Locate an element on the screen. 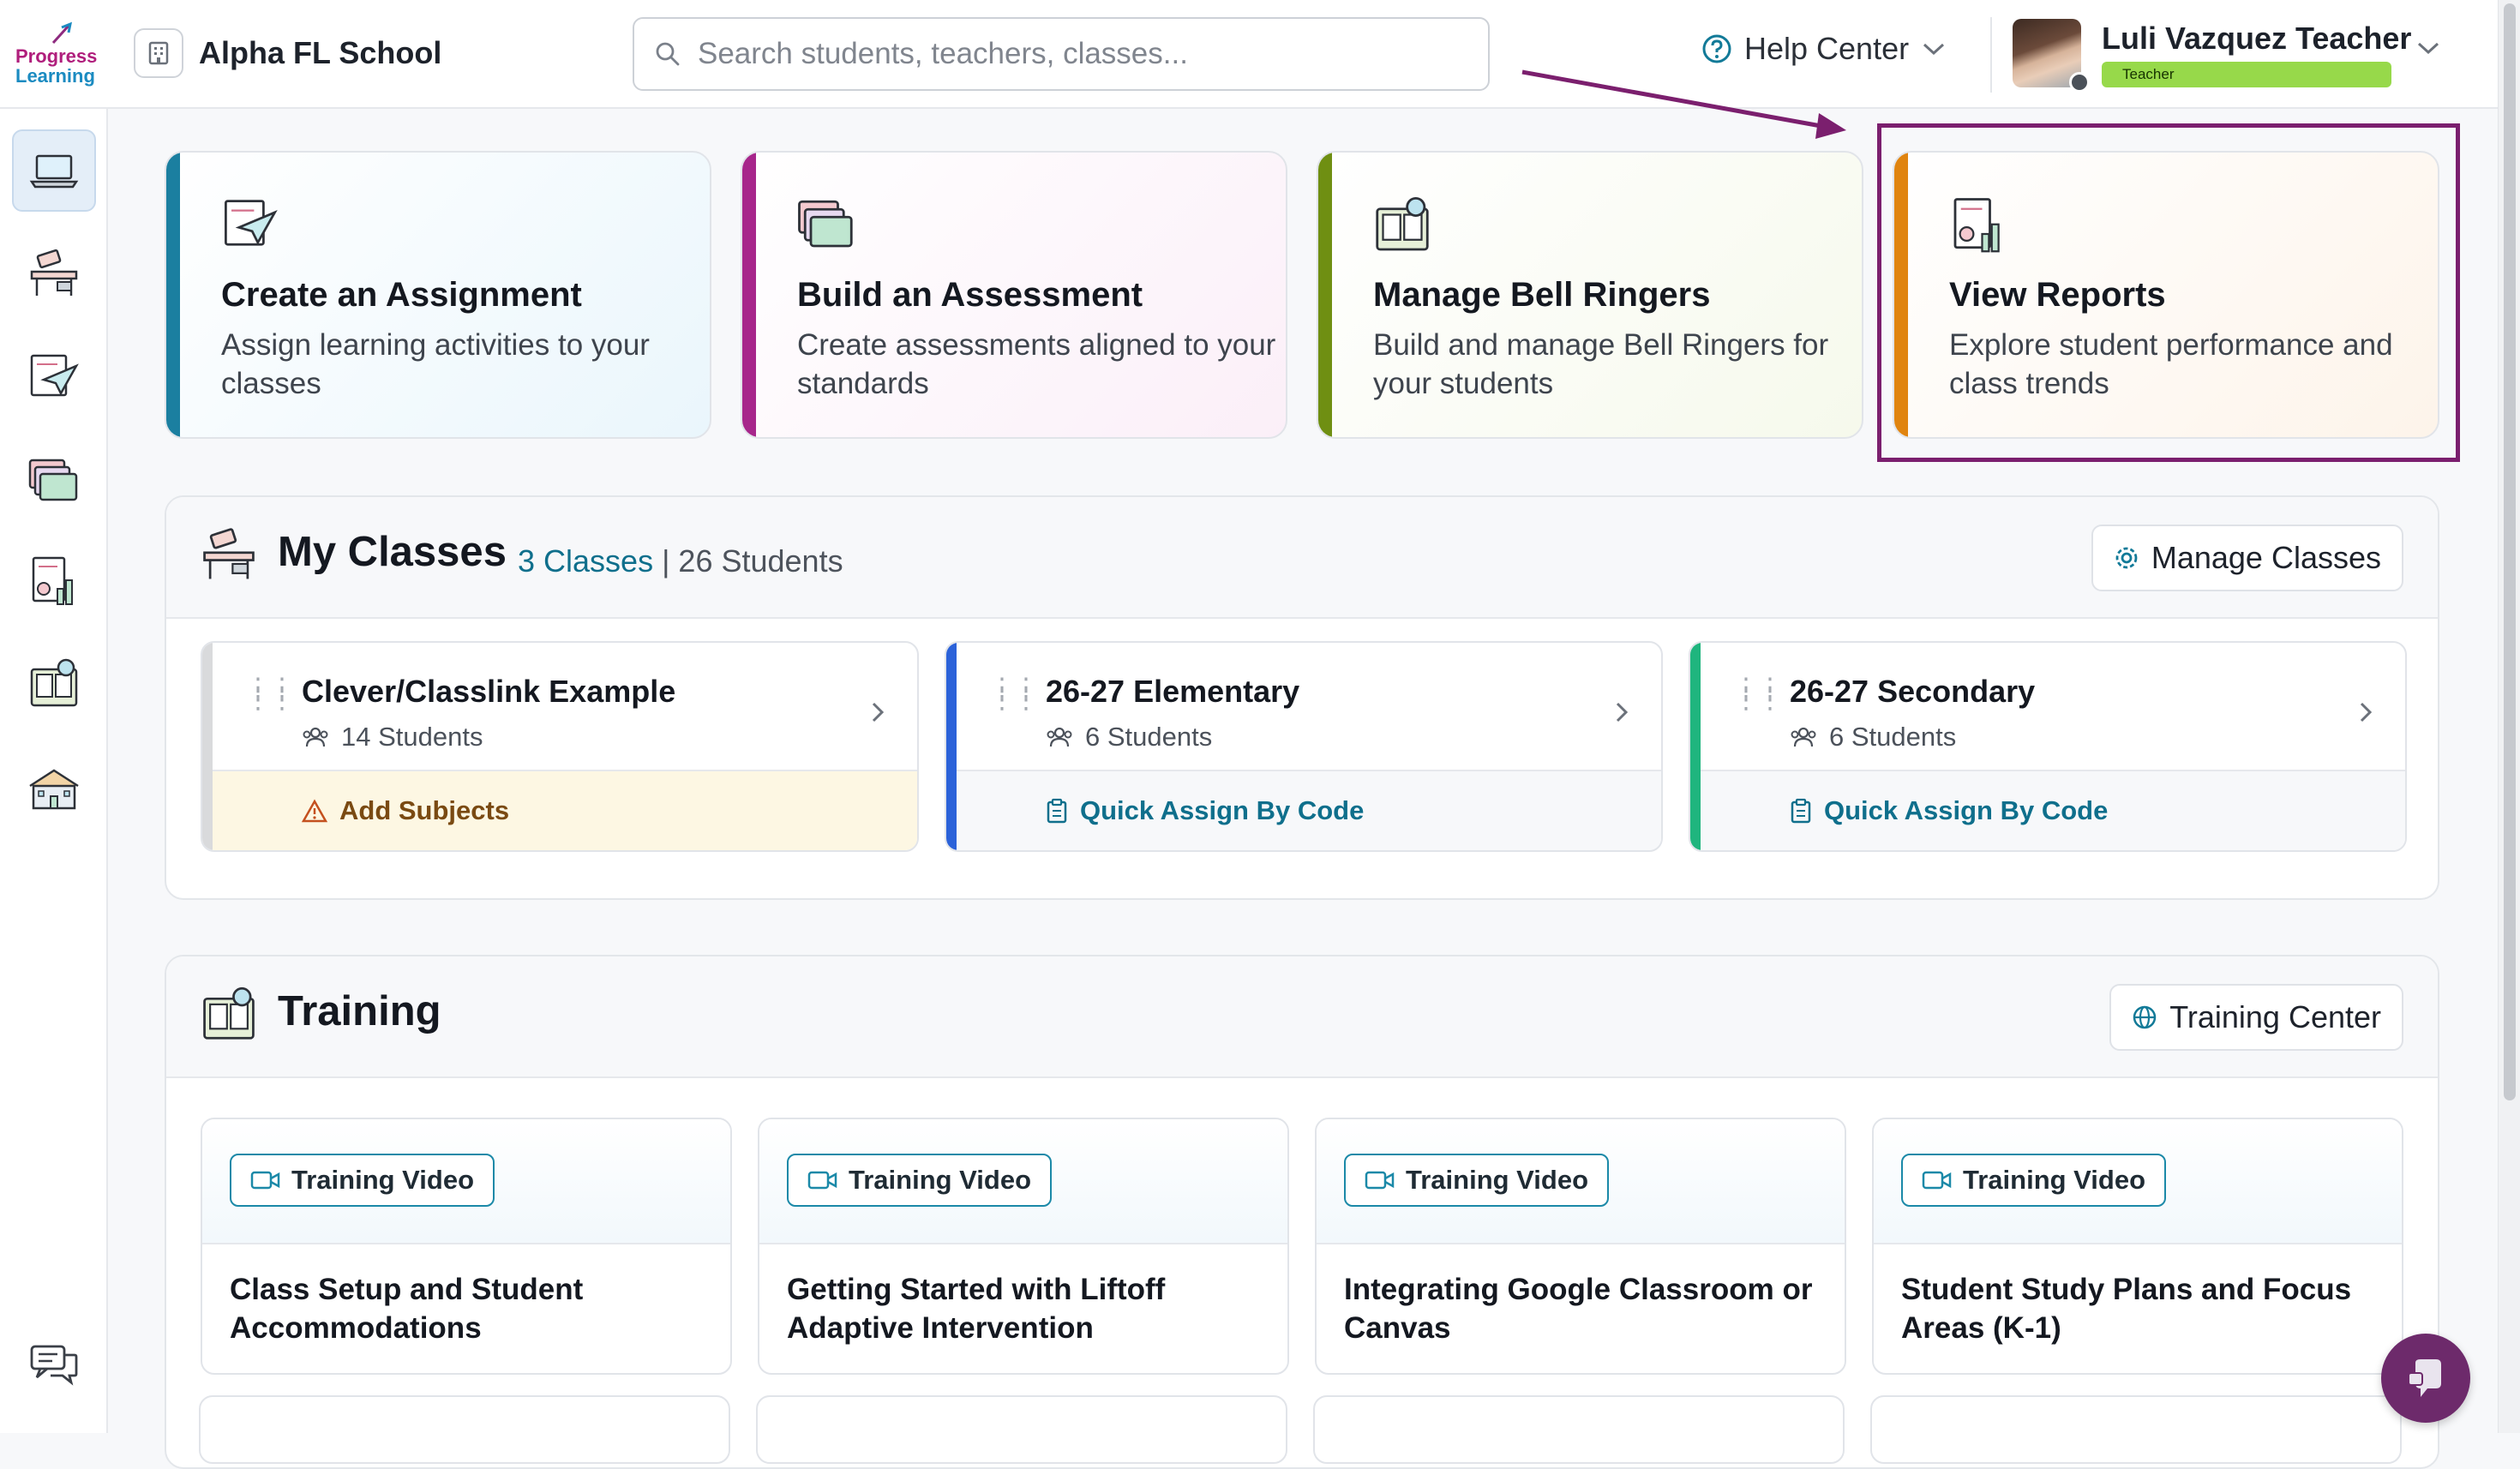 The width and height of the screenshot is (2520, 1469). report-chart-icon is located at coordinates (52, 580).